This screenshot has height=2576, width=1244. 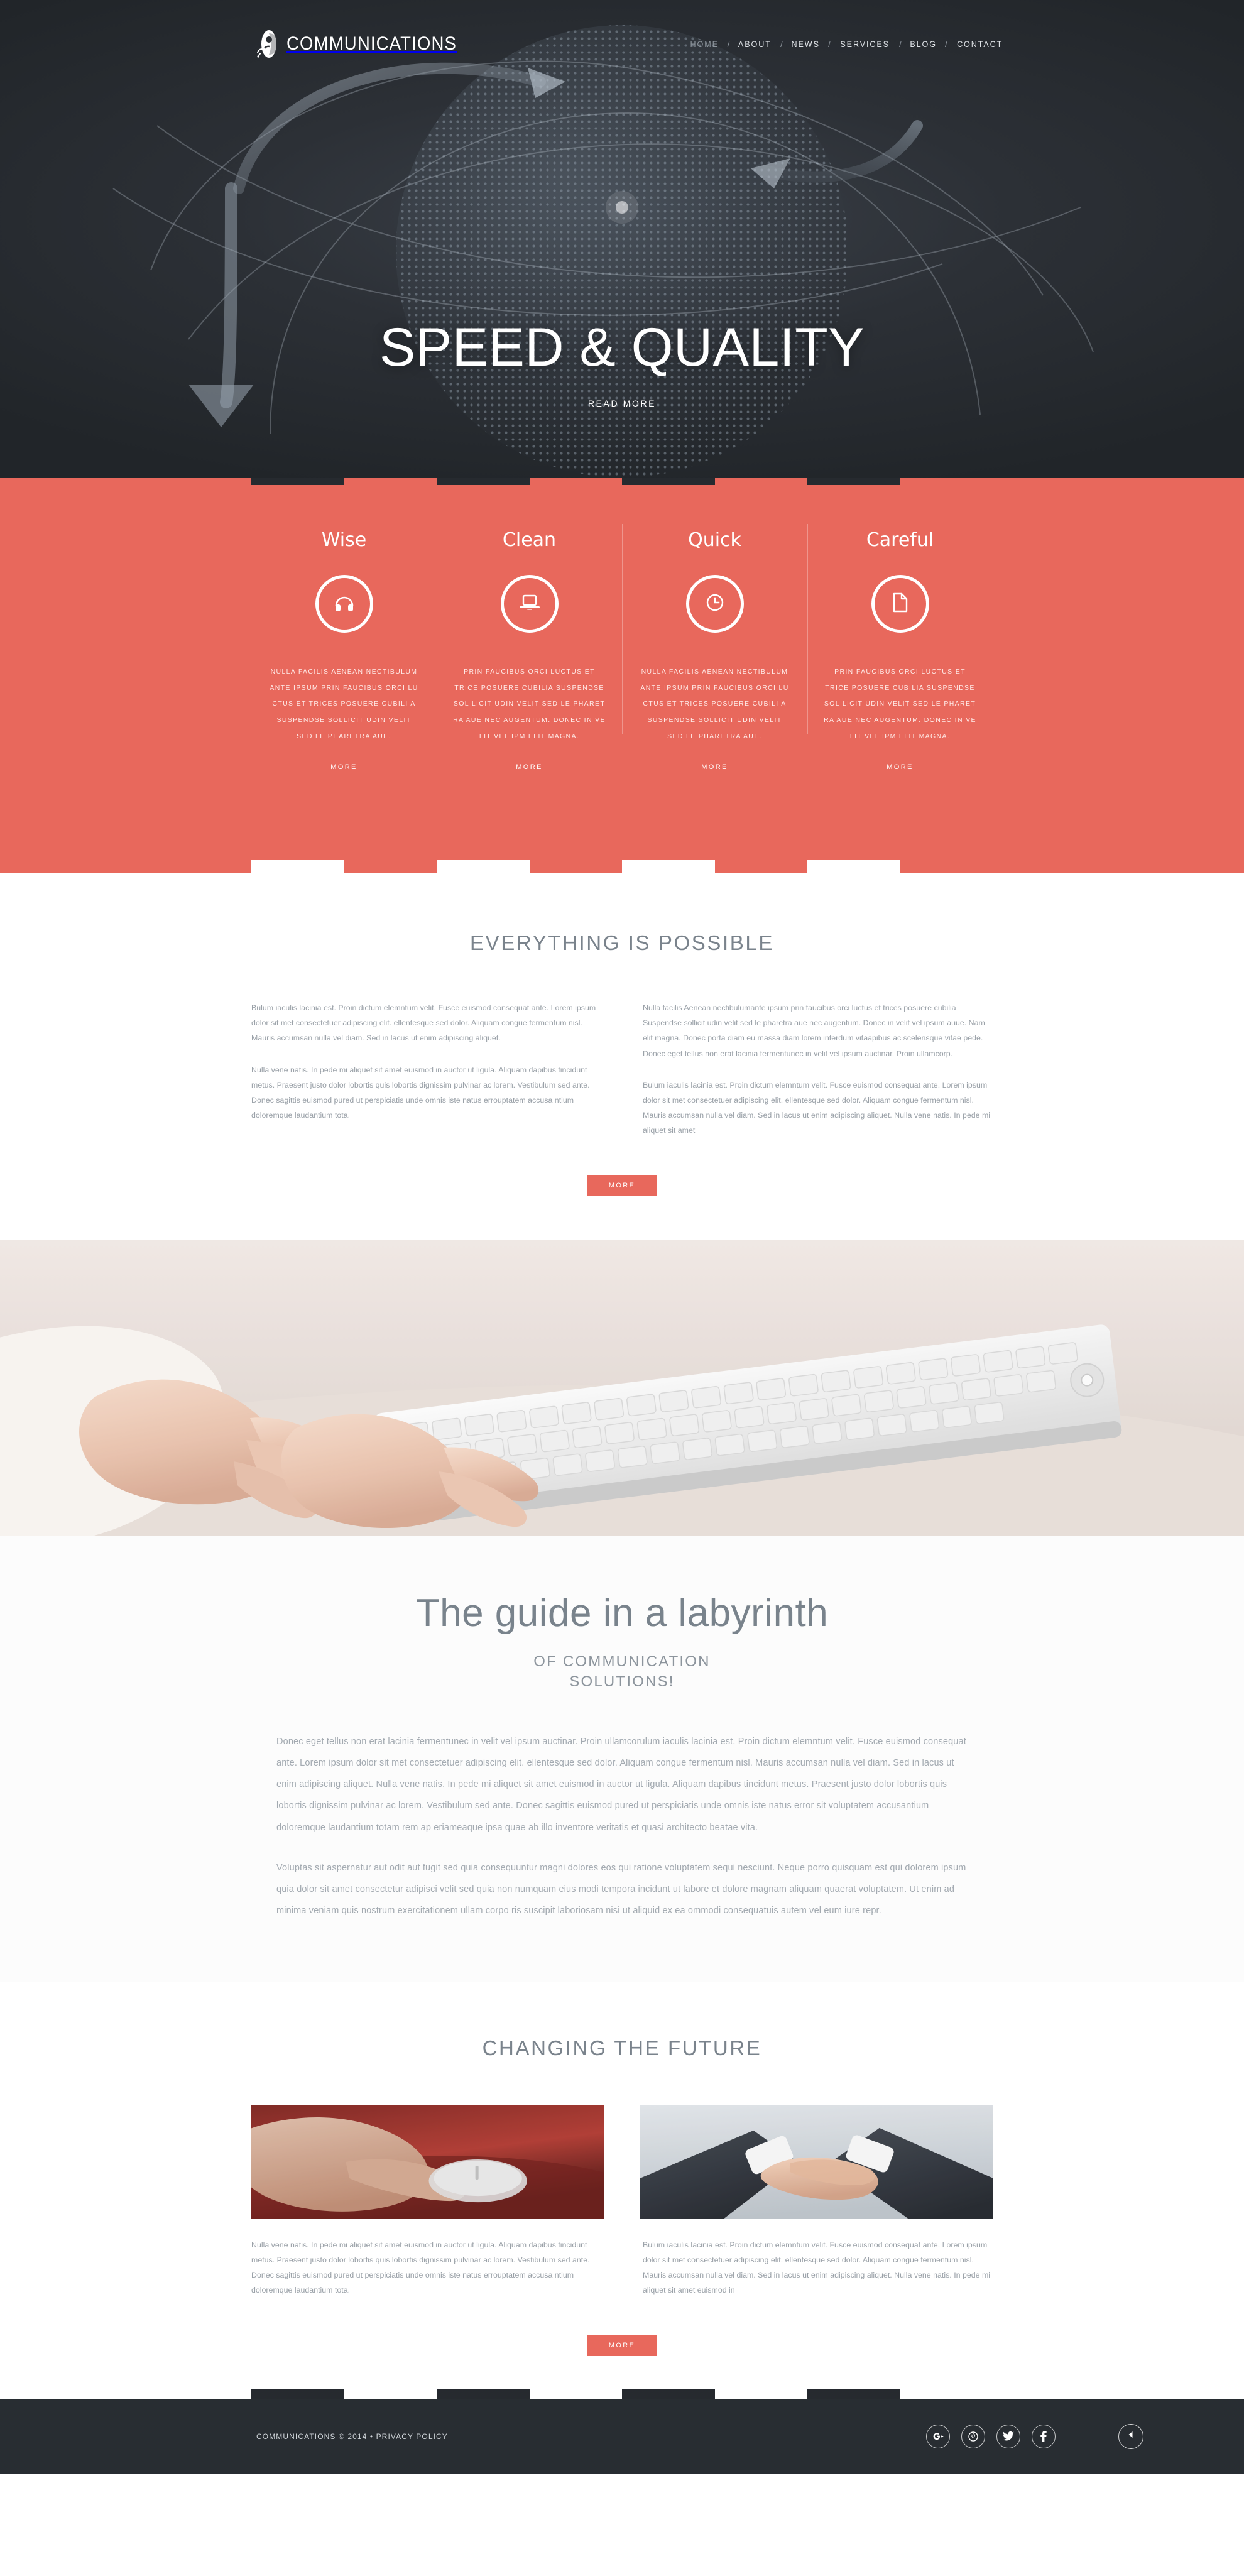 I want to click on nav-item-contact: CONTACT, so click(x=980, y=44).